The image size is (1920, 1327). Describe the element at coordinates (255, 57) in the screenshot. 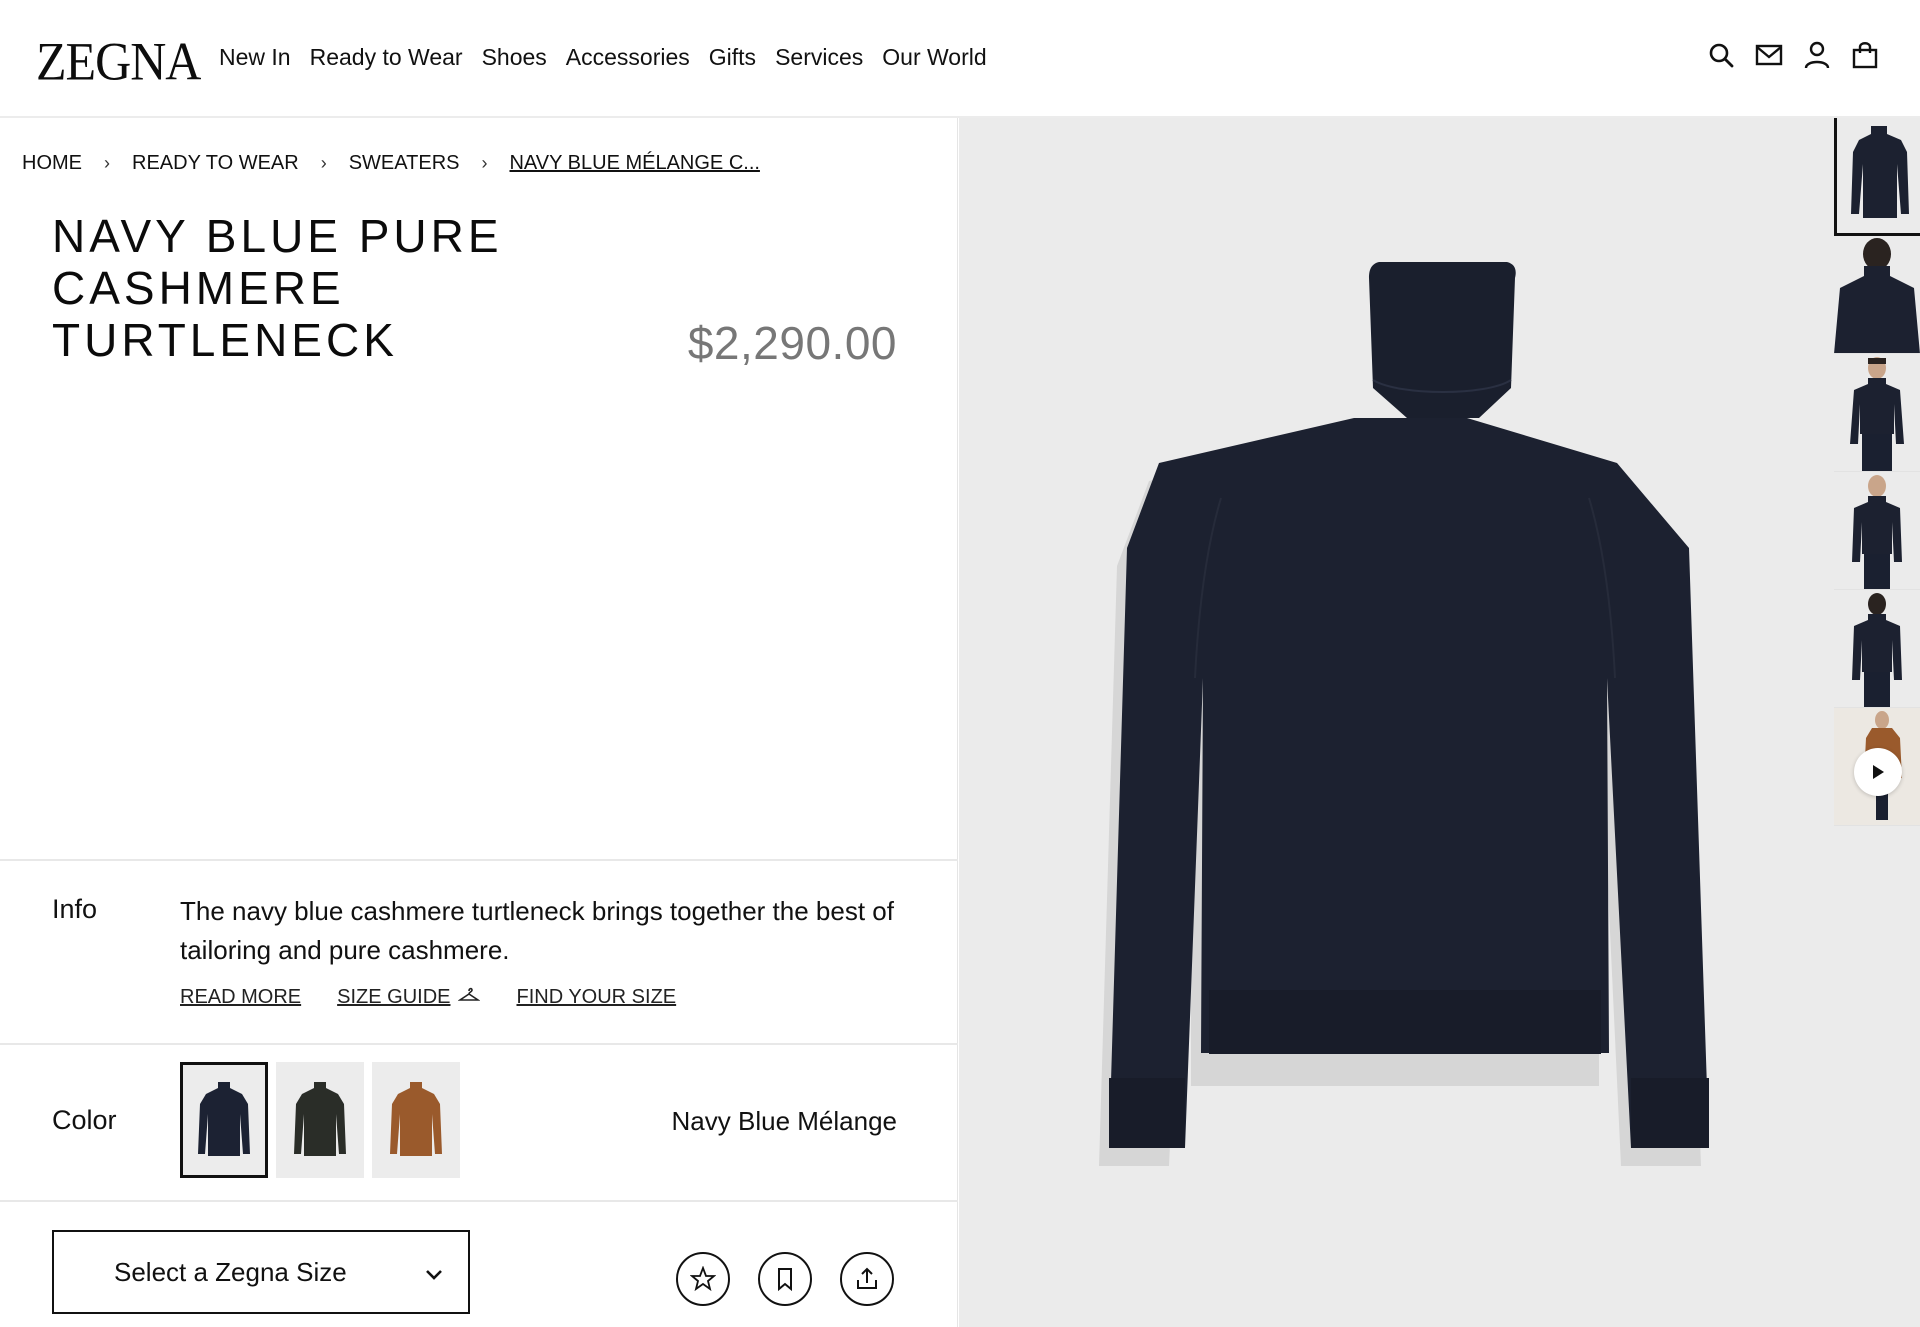

I see `nav-item-new-in: New In` at that location.